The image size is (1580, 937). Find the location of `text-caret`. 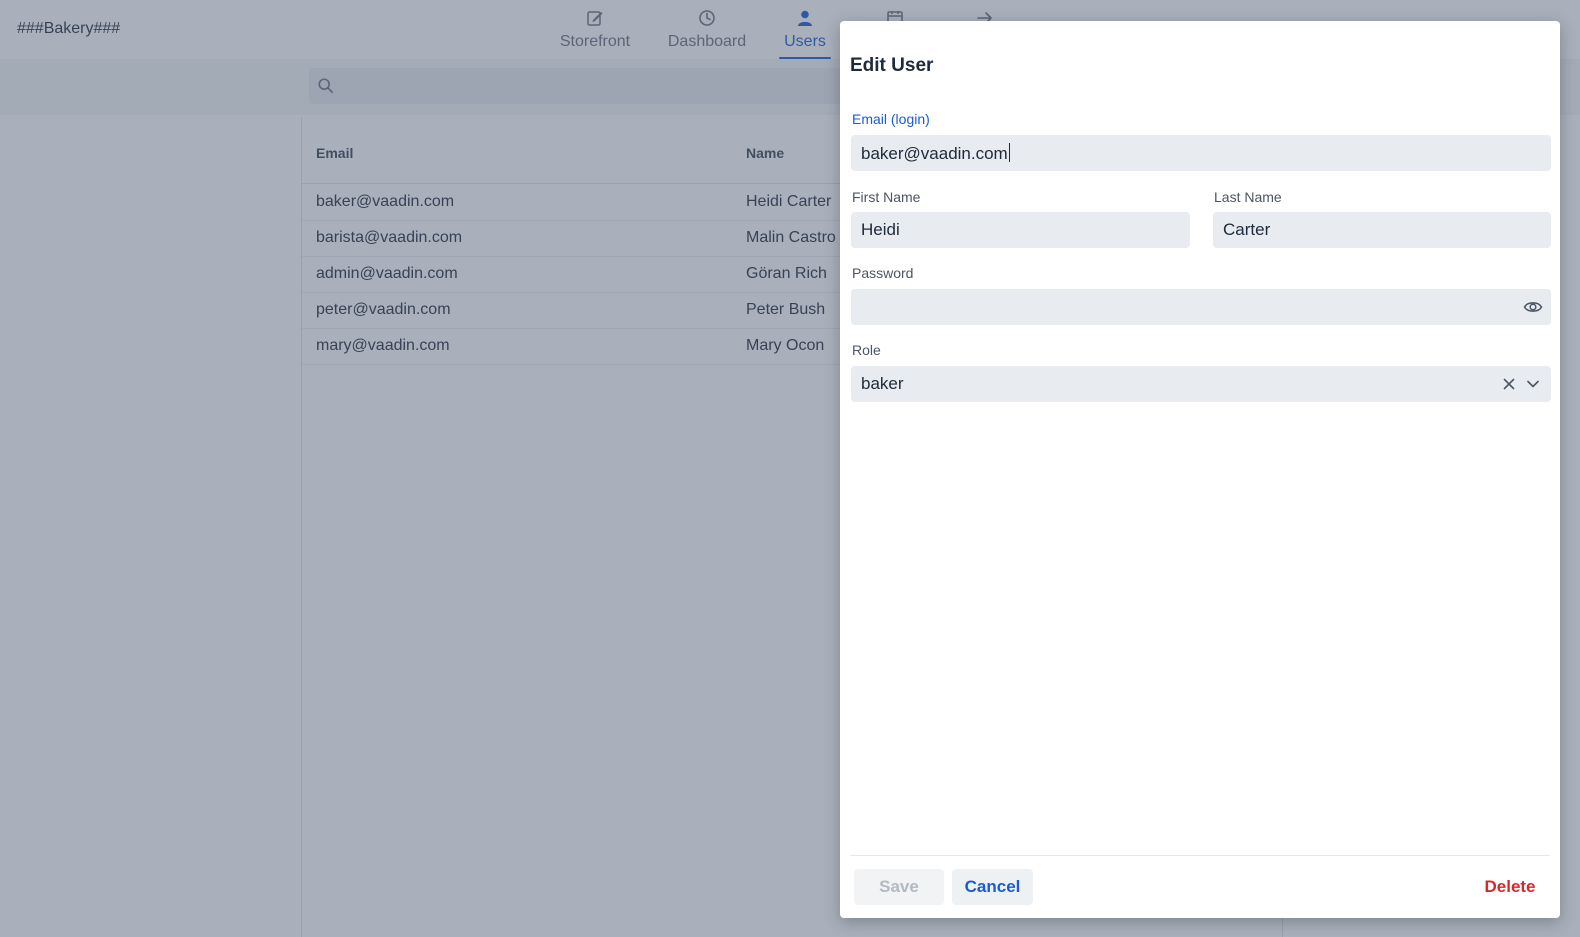

text-caret is located at coordinates (1009, 152).